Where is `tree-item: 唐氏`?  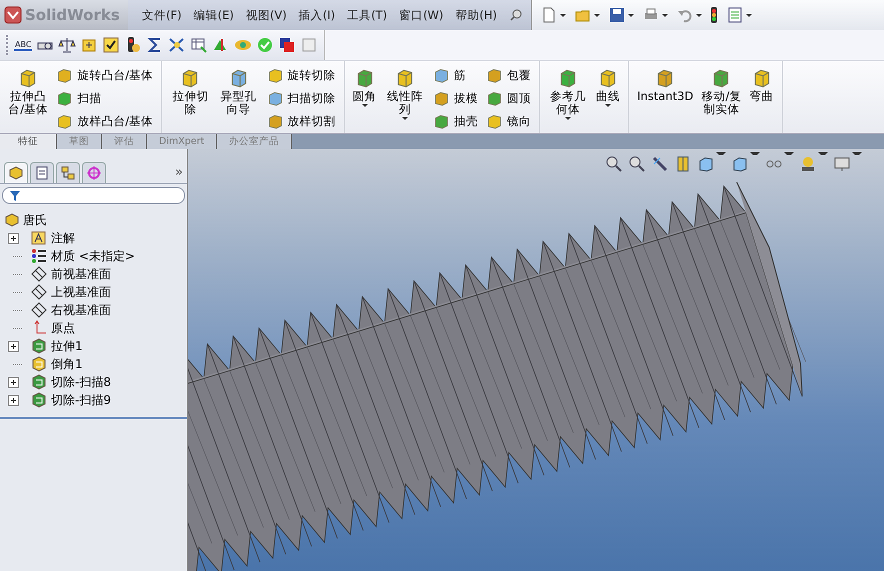
tree-item: 唐氏 is located at coordinates (95, 220).